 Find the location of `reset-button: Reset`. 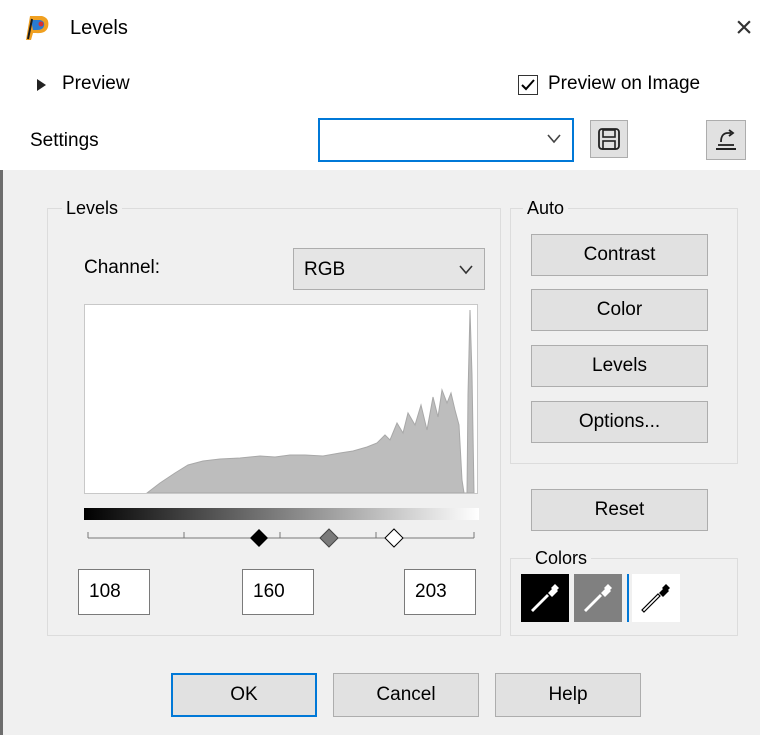

reset-button: Reset is located at coordinates (619, 510).